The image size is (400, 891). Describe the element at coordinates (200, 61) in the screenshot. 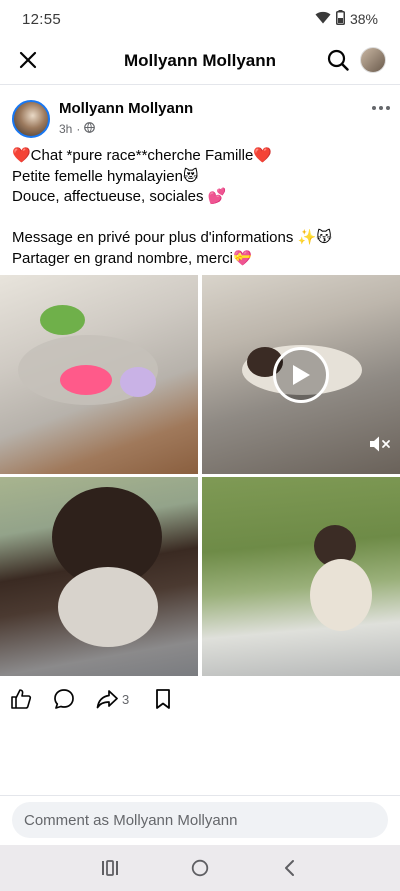

I see `top-bar: Mollyann Mollyann` at that location.